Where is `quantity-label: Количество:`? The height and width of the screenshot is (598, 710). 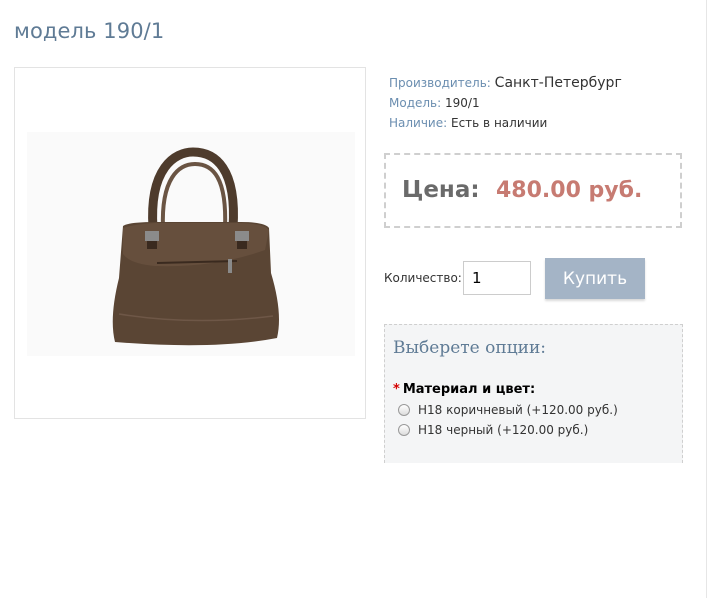
quantity-label: Количество: is located at coordinates (423, 278).